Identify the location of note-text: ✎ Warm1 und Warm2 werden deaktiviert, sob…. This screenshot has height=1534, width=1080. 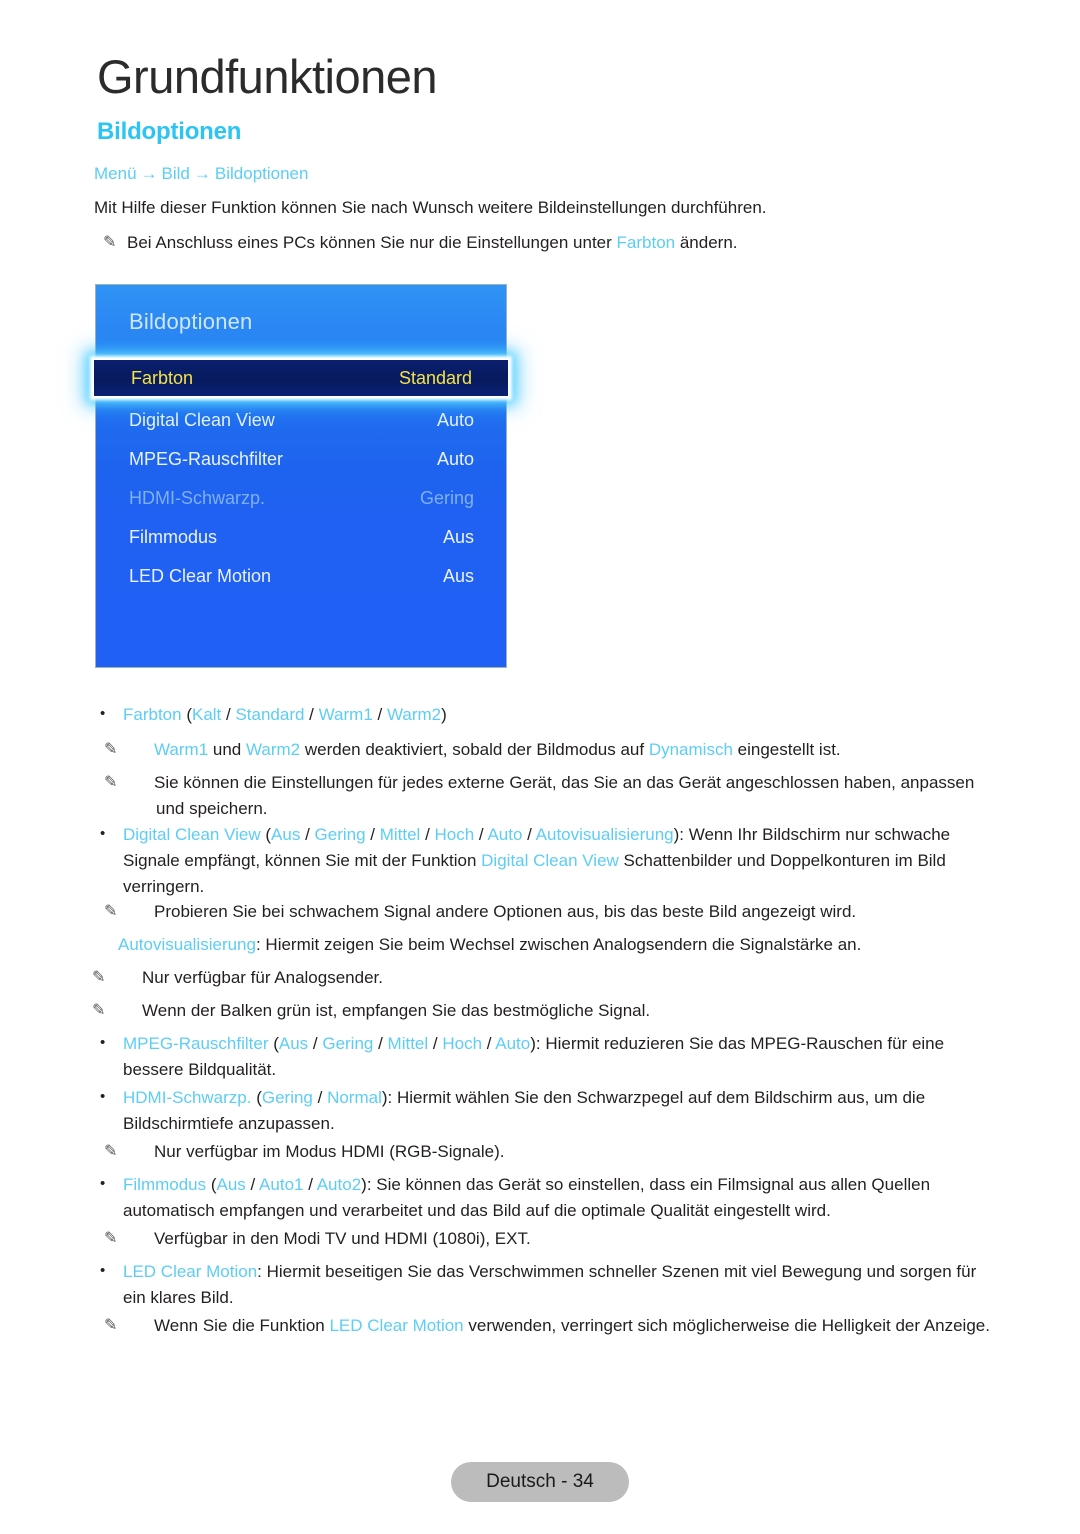
(547, 750).